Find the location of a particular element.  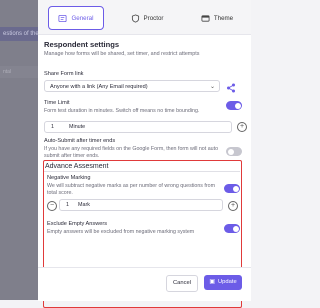

theme-icon is located at coordinates (205, 18).